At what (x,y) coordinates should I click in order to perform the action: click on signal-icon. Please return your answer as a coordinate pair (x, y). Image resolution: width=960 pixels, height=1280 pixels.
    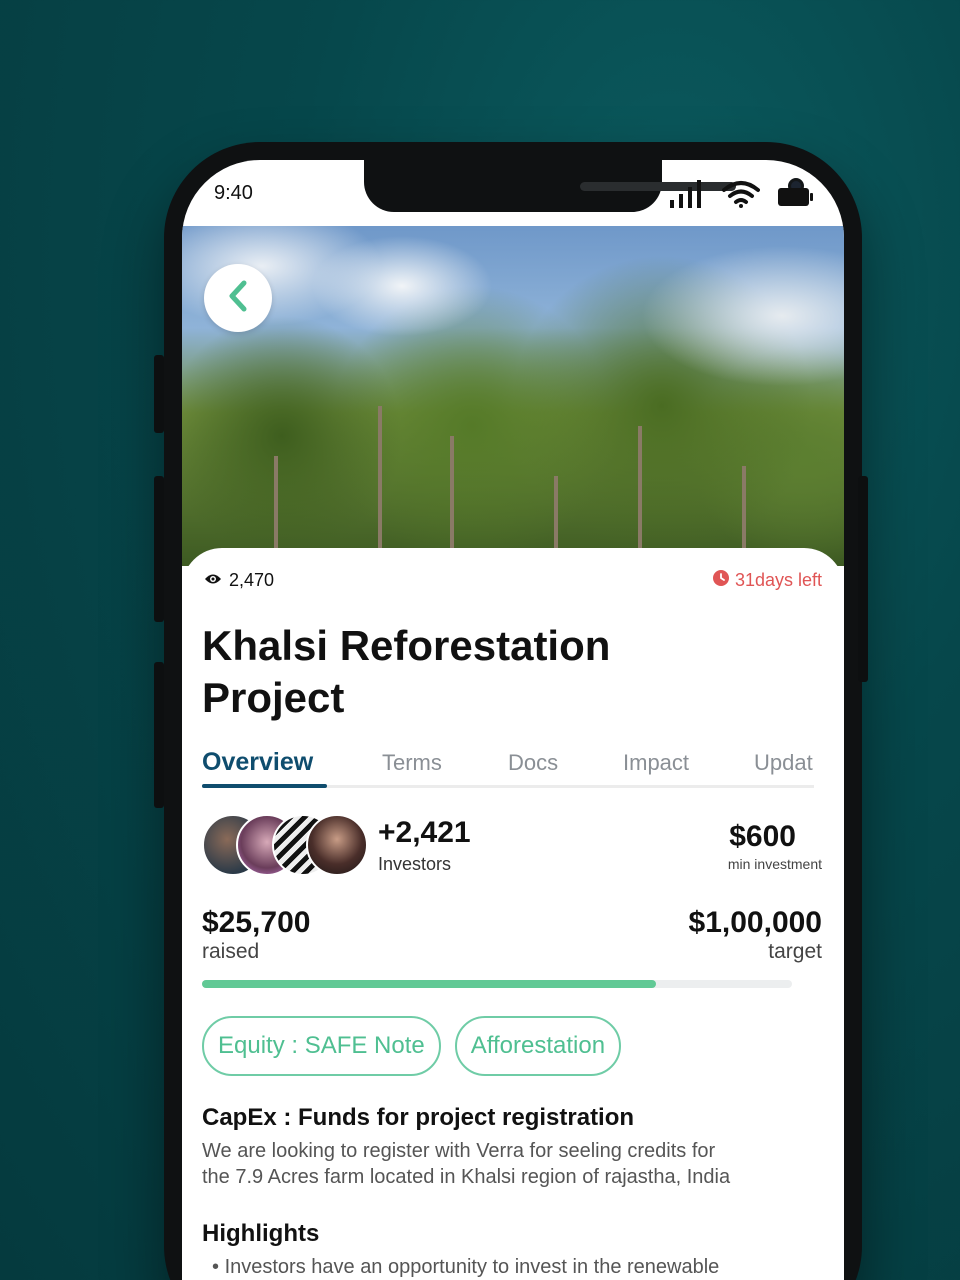
    Looking at the image, I should click on (687, 196).